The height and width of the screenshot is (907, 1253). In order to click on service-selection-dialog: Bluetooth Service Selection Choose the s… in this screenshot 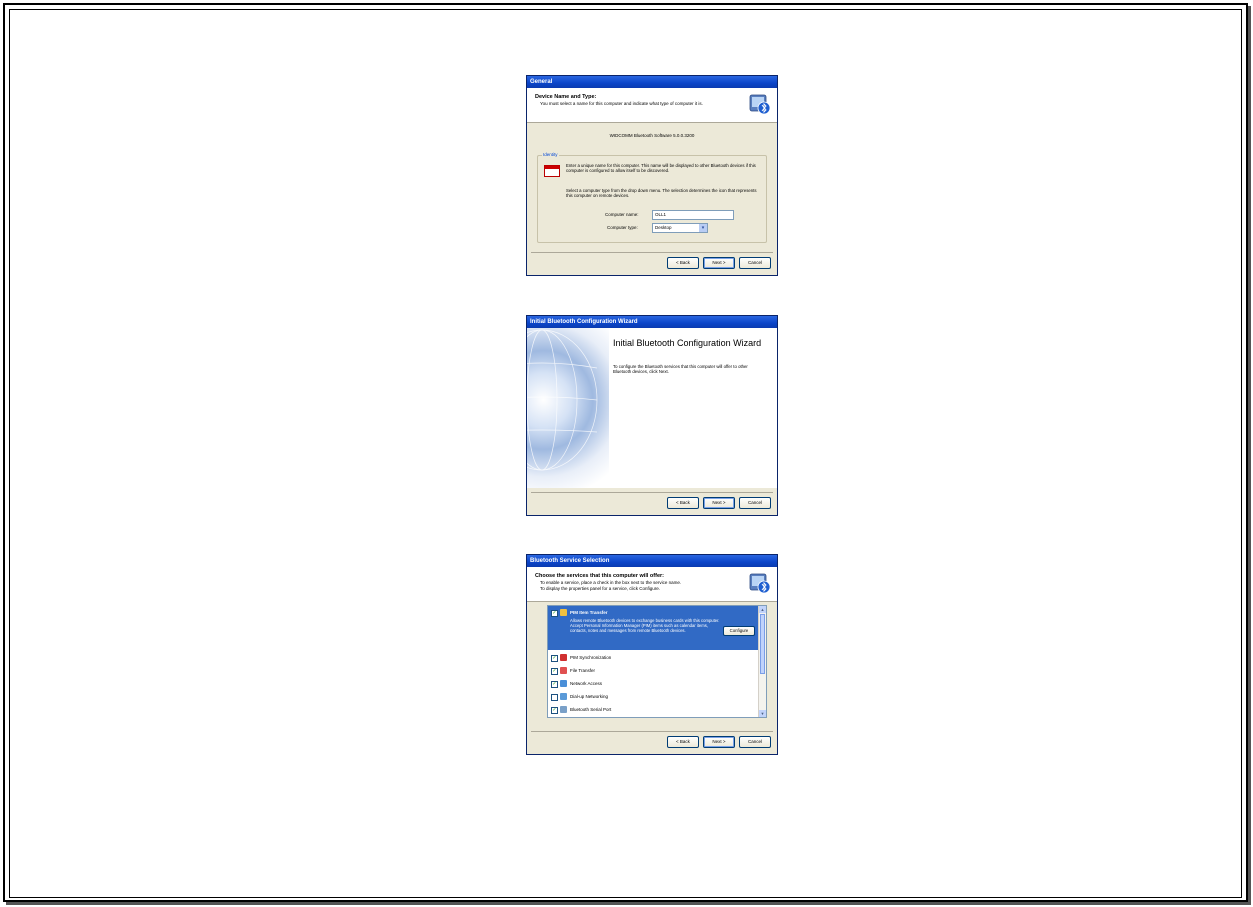, I will do `click(652, 654)`.